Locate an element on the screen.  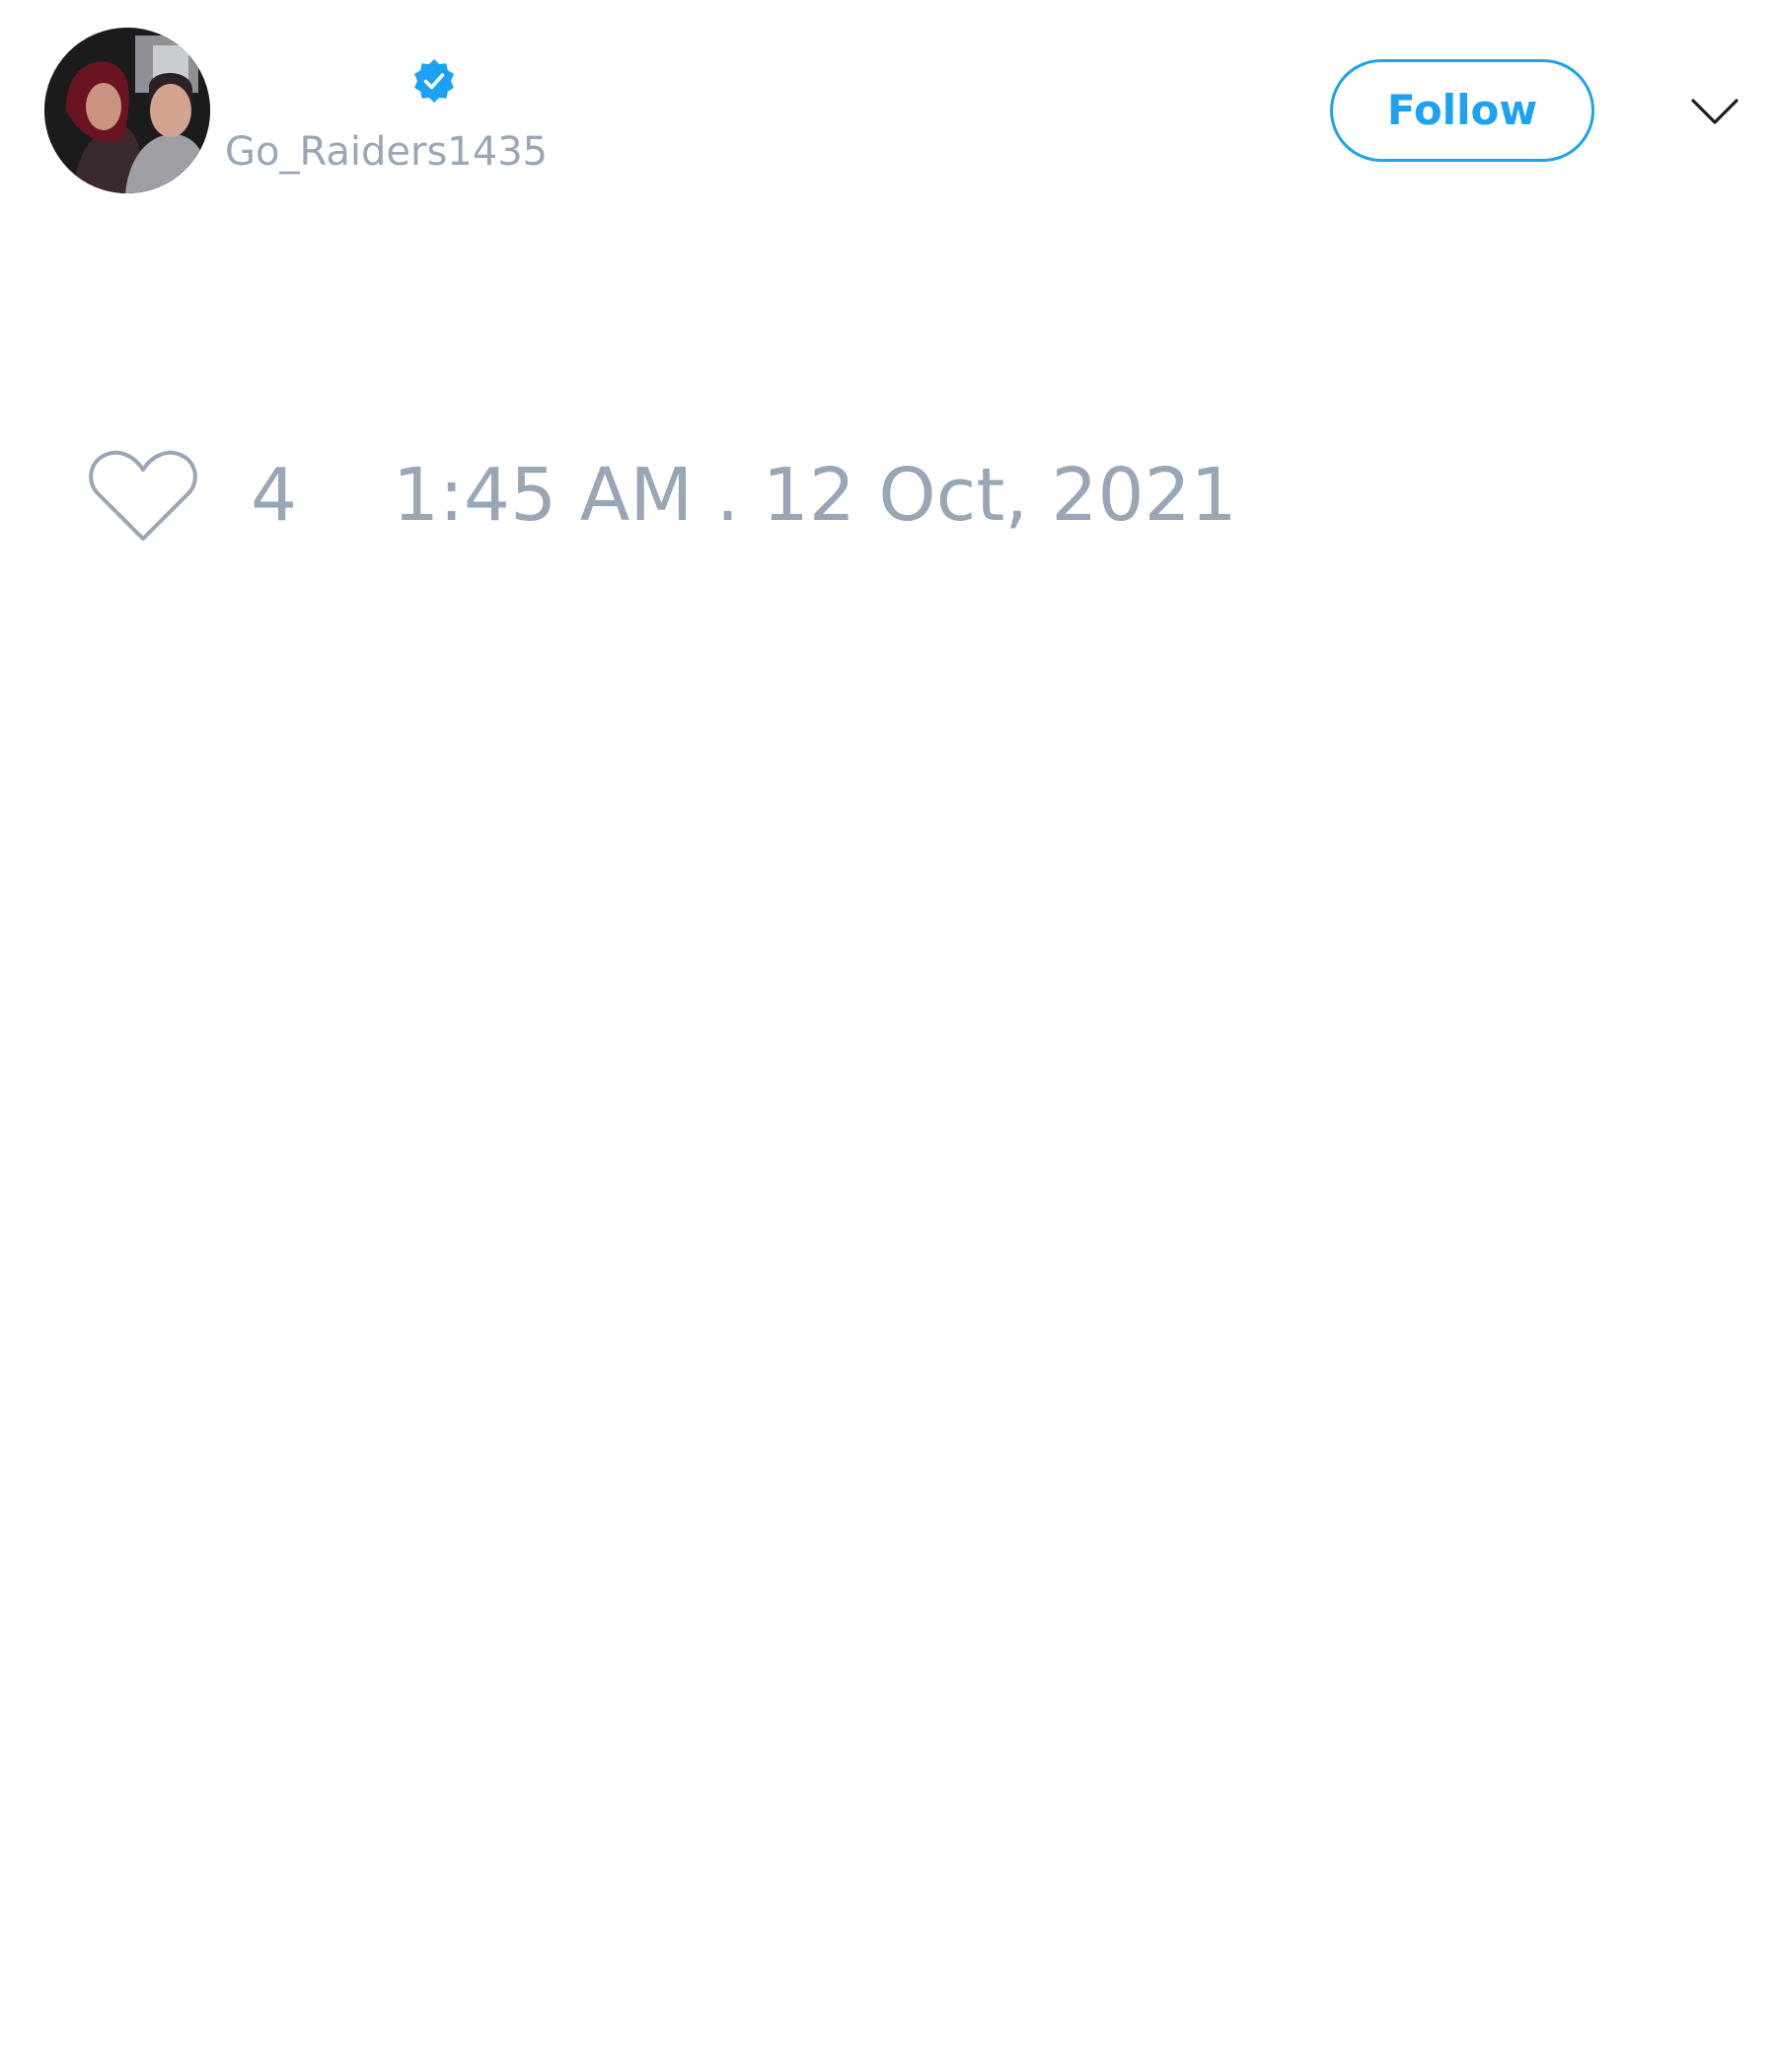
like-count: 4 is located at coordinates (274, 496).